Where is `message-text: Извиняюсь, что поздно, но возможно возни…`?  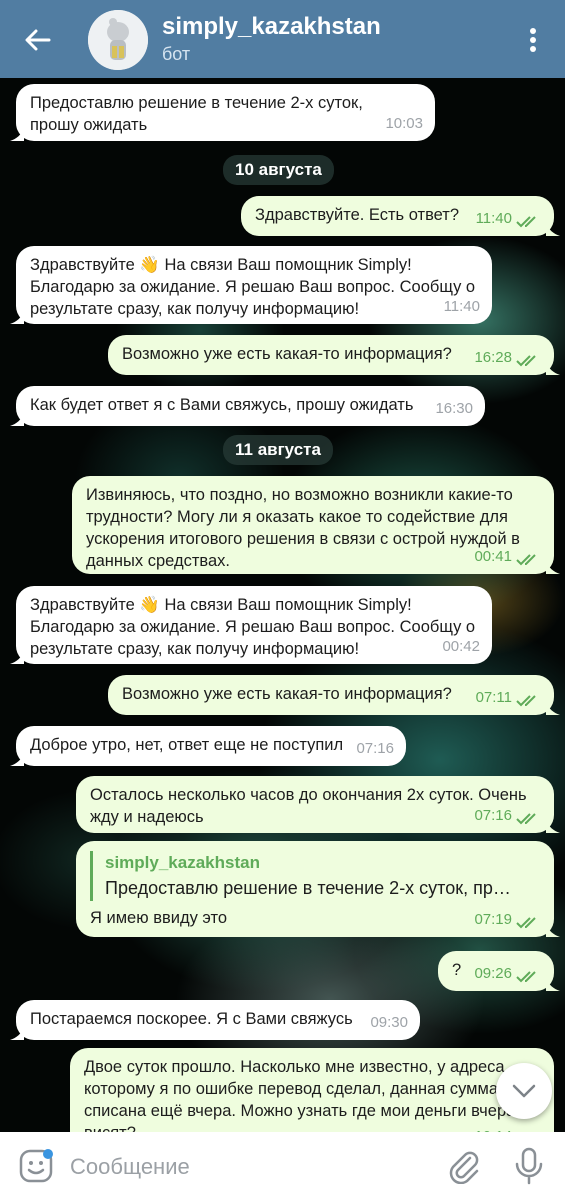 message-text: Извиняюсь, что поздно, но возможно возни… is located at coordinates (303, 528).